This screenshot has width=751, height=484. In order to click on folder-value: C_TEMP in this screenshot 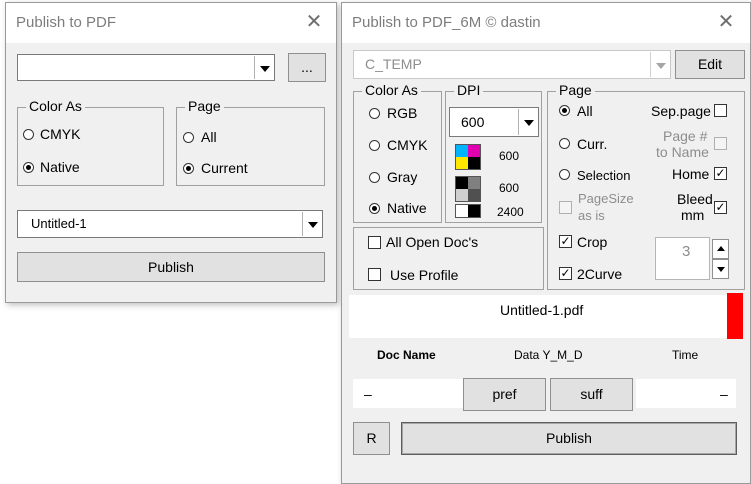, I will do `click(393, 64)`.